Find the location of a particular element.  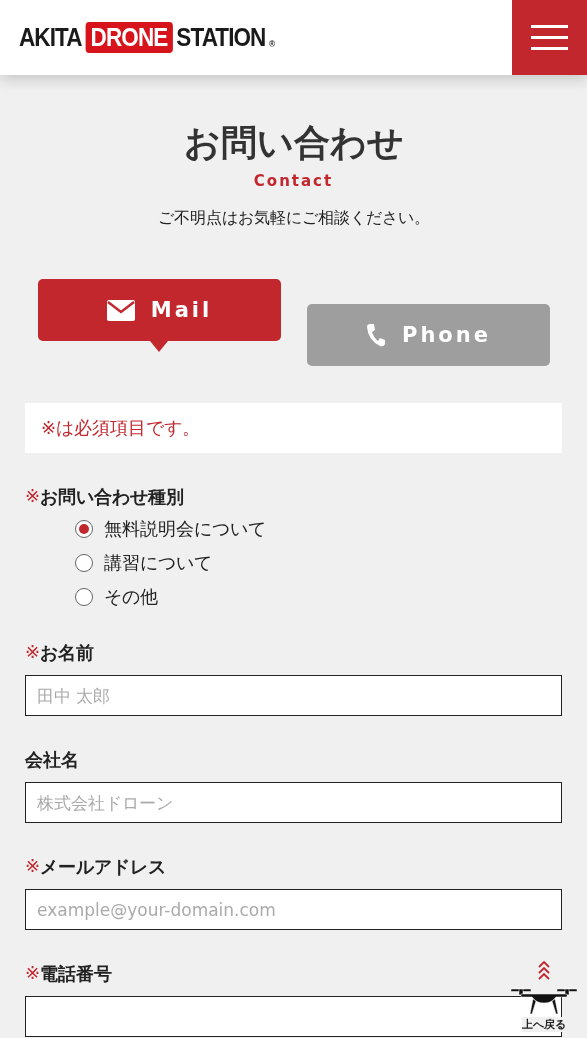

menu-button is located at coordinates (549, 37).